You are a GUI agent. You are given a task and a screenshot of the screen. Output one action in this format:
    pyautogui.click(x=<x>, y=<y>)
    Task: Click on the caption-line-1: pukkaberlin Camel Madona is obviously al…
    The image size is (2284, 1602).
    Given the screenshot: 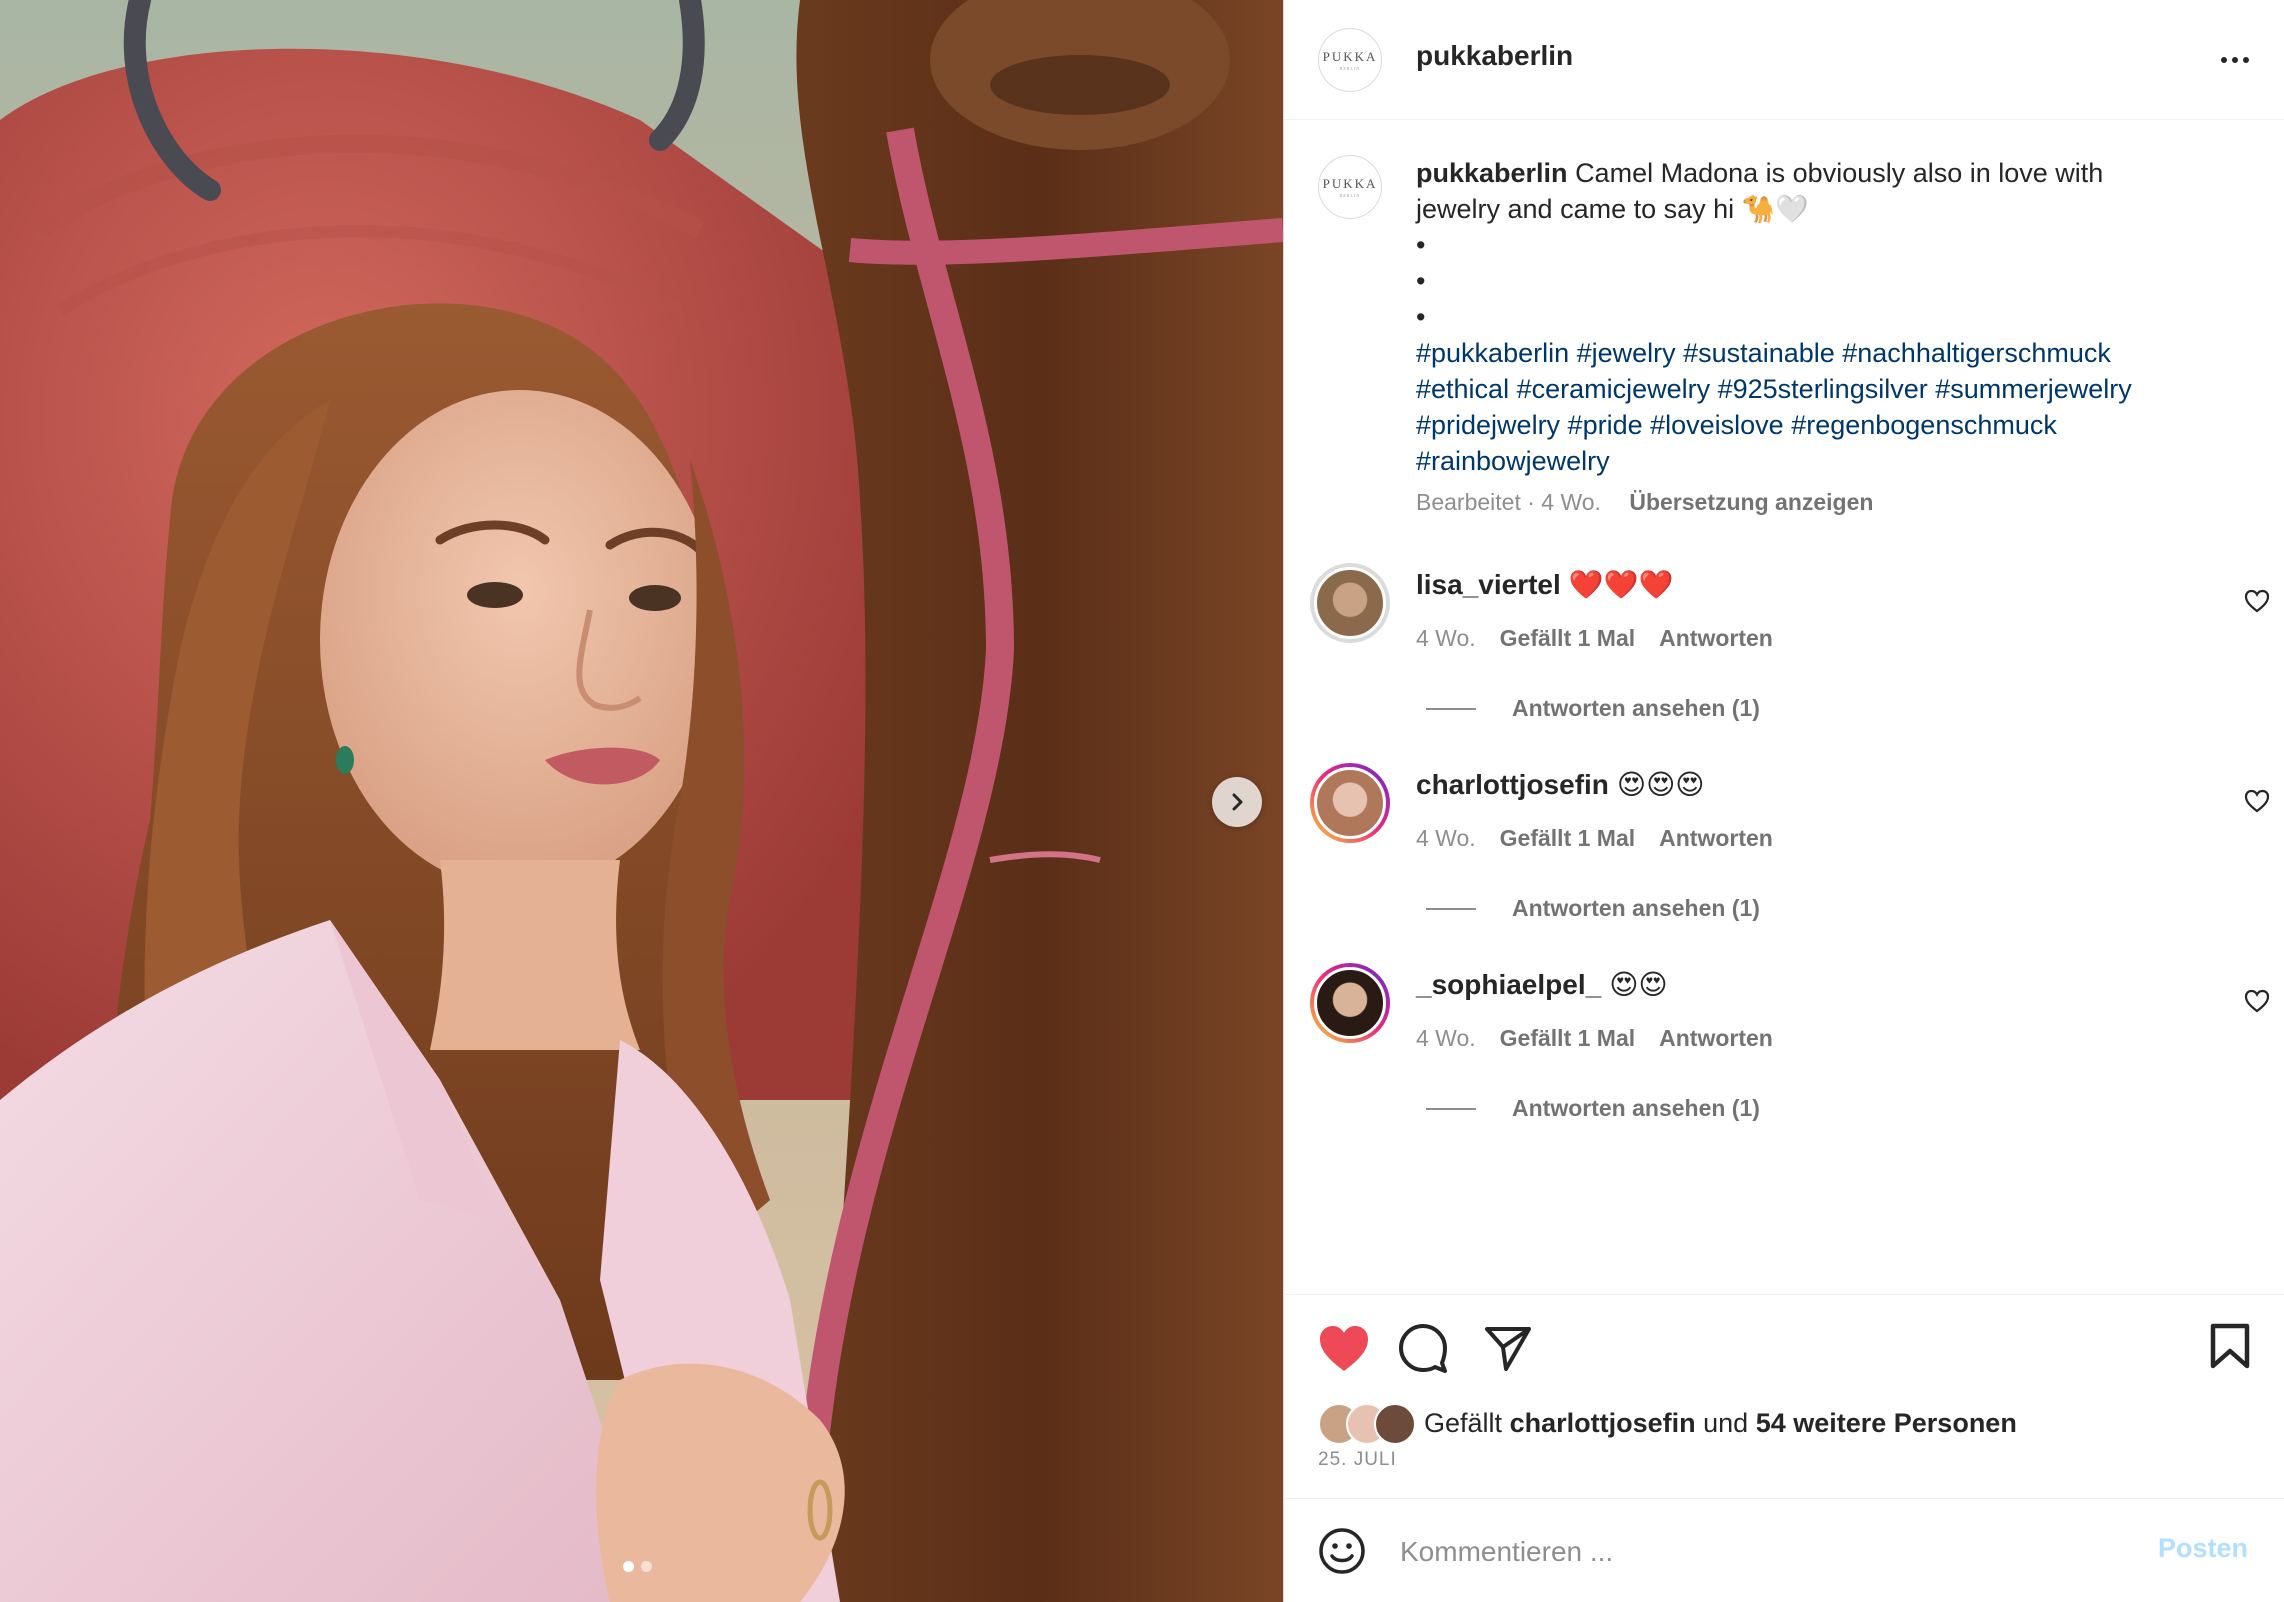 What is the action you would take?
    pyautogui.click(x=1836, y=173)
    